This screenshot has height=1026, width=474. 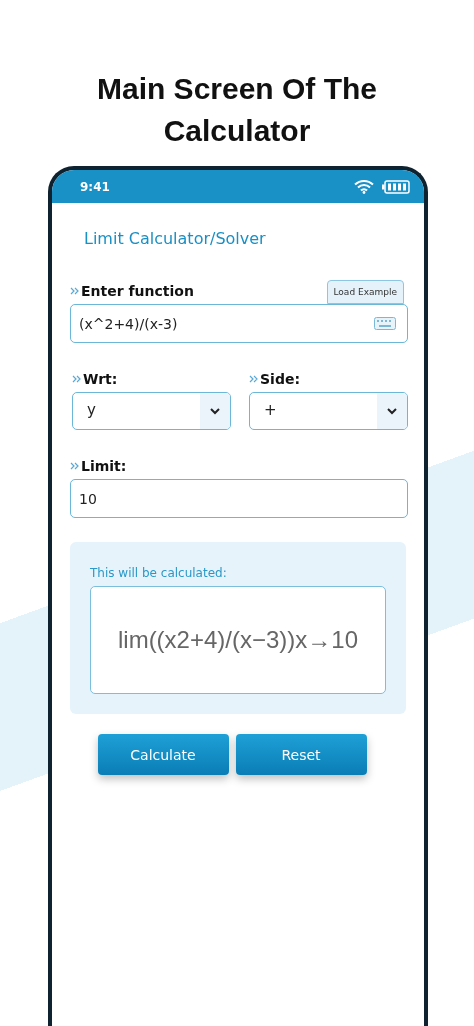 What do you see at coordinates (396, 186) in the screenshot?
I see `battery-icon` at bounding box center [396, 186].